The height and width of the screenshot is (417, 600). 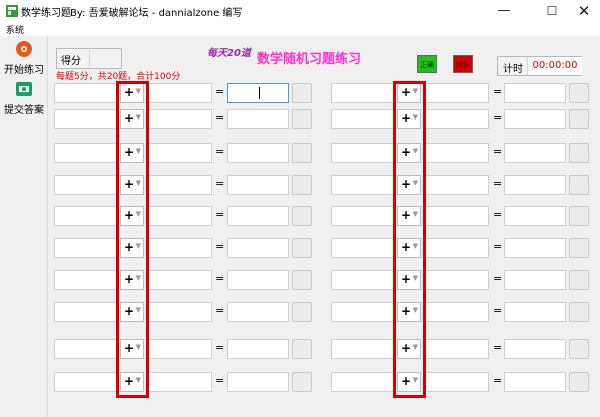 What do you see at coordinates (156, 13) in the screenshot?
I see `window-author: By: 吾爱破解论坛 - dannialzone 编写` at bounding box center [156, 13].